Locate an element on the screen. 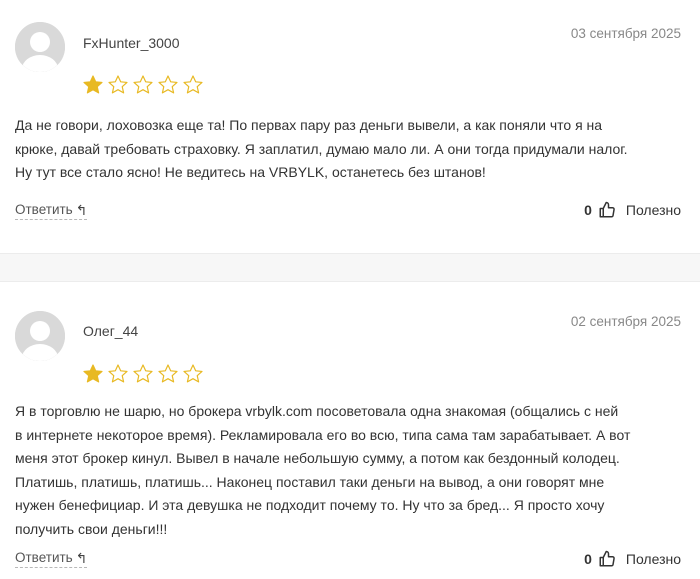 Image resolution: width=700 pixels, height=579 pixels. review-separator is located at coordinates (350, 267).